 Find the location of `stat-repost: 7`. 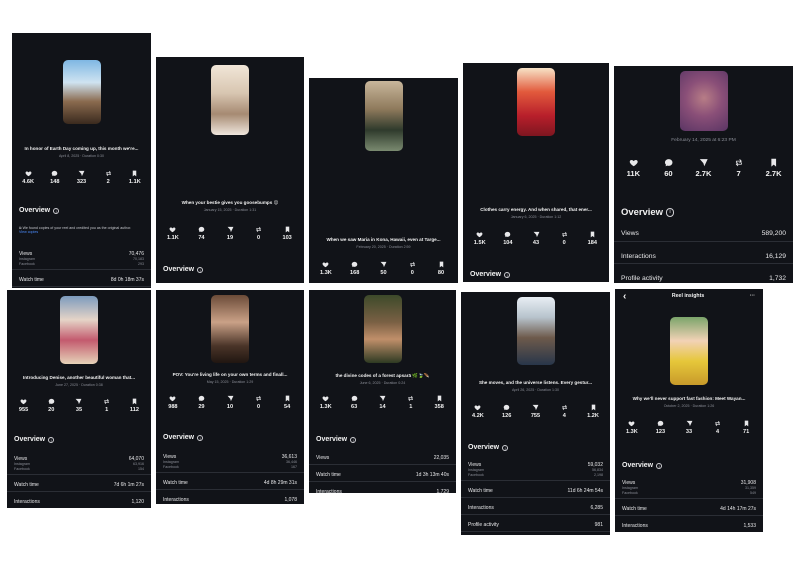

stat-repost: 7 is located at coordinates (738, 168).